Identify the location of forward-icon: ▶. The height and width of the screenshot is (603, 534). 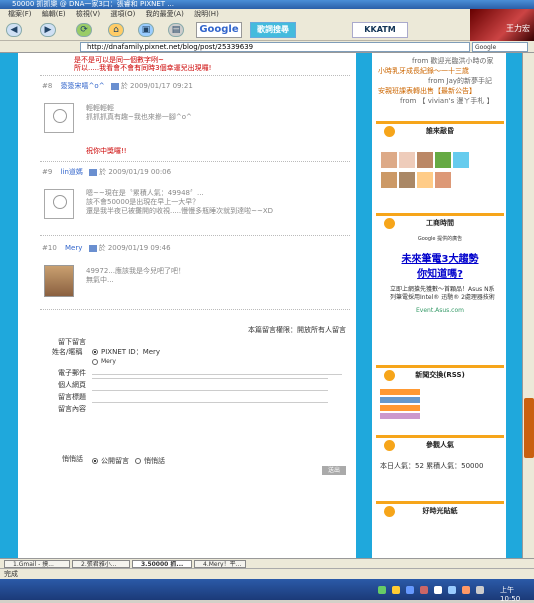
(48, 30).